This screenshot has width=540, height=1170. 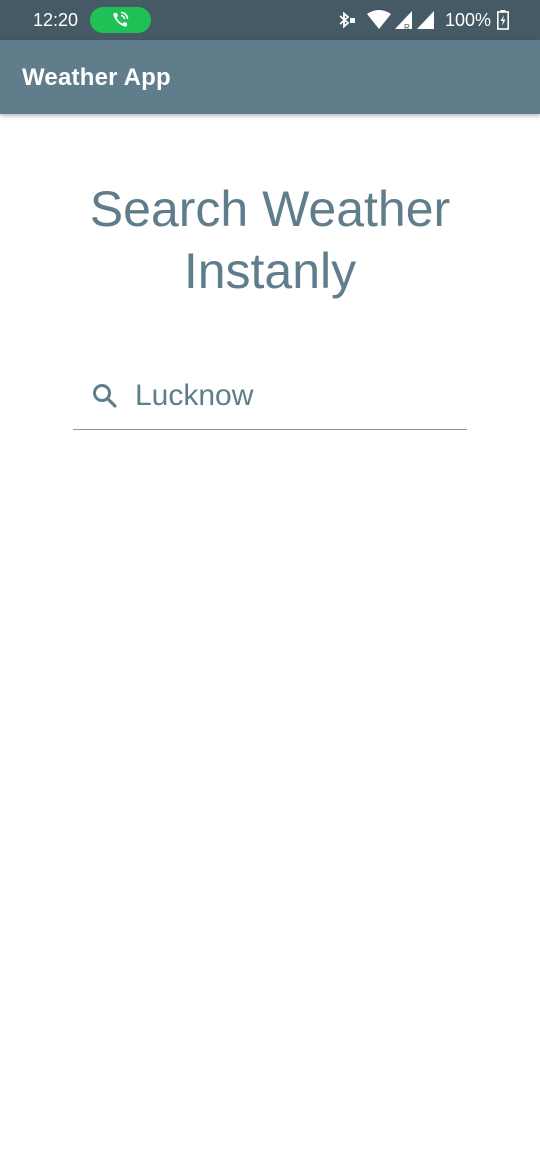 What do you see at coordinates (468, 20) in the screenshot?
I see `battery-percent: 100%` at bounding box center [468, 20].